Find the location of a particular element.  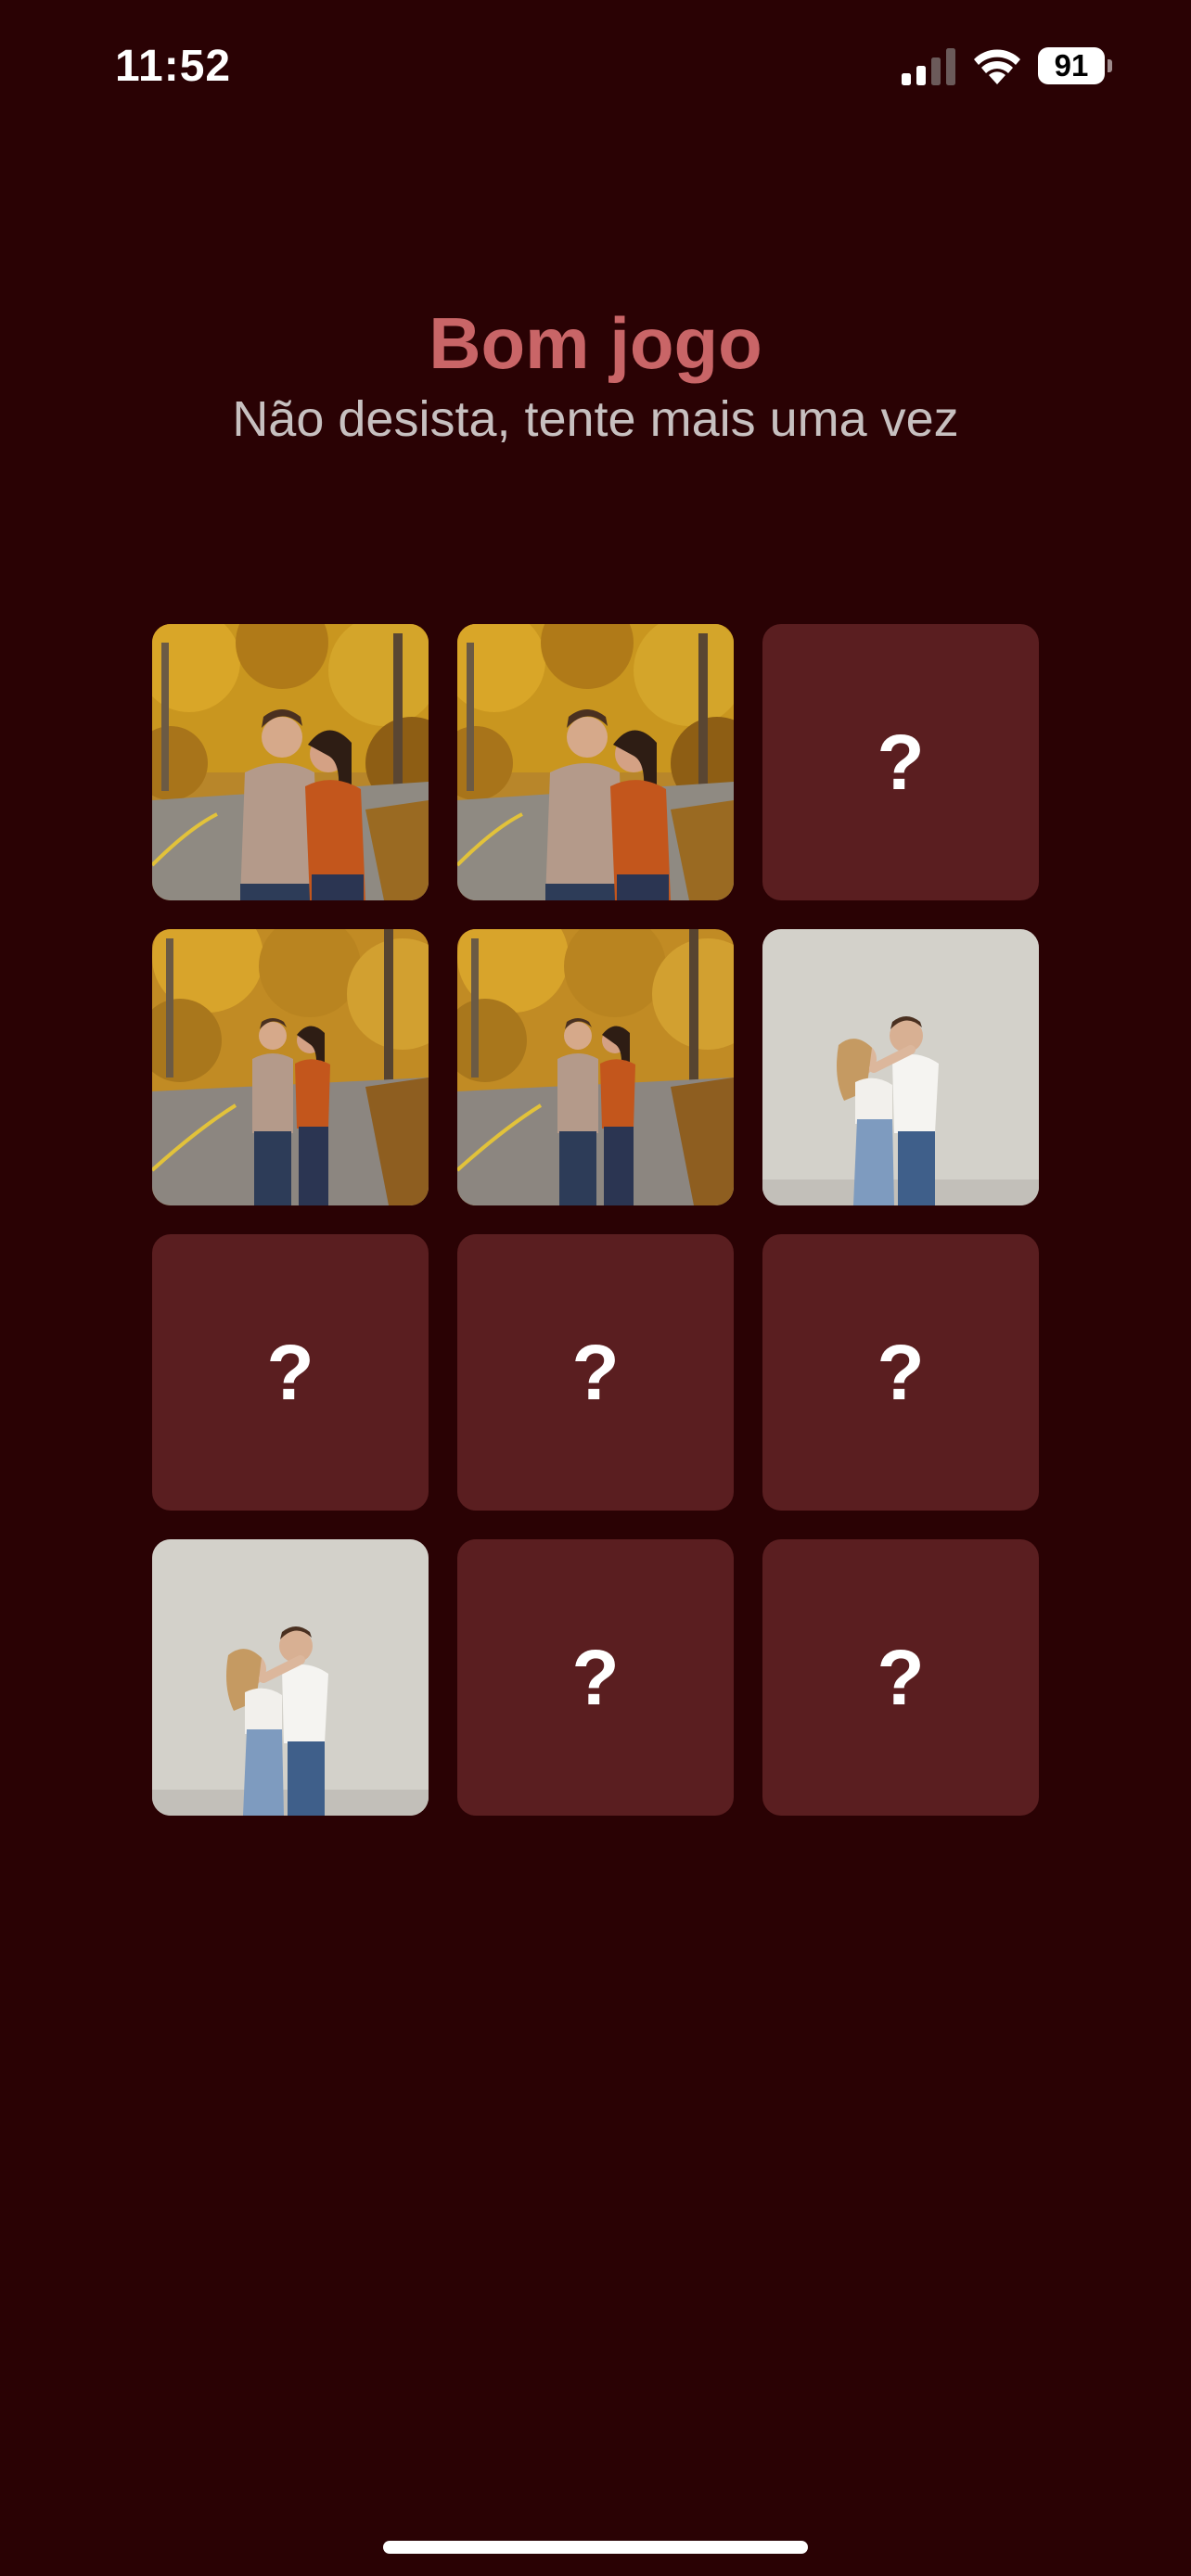

battery-icon: 91 is located at coordinates (1075, 66).